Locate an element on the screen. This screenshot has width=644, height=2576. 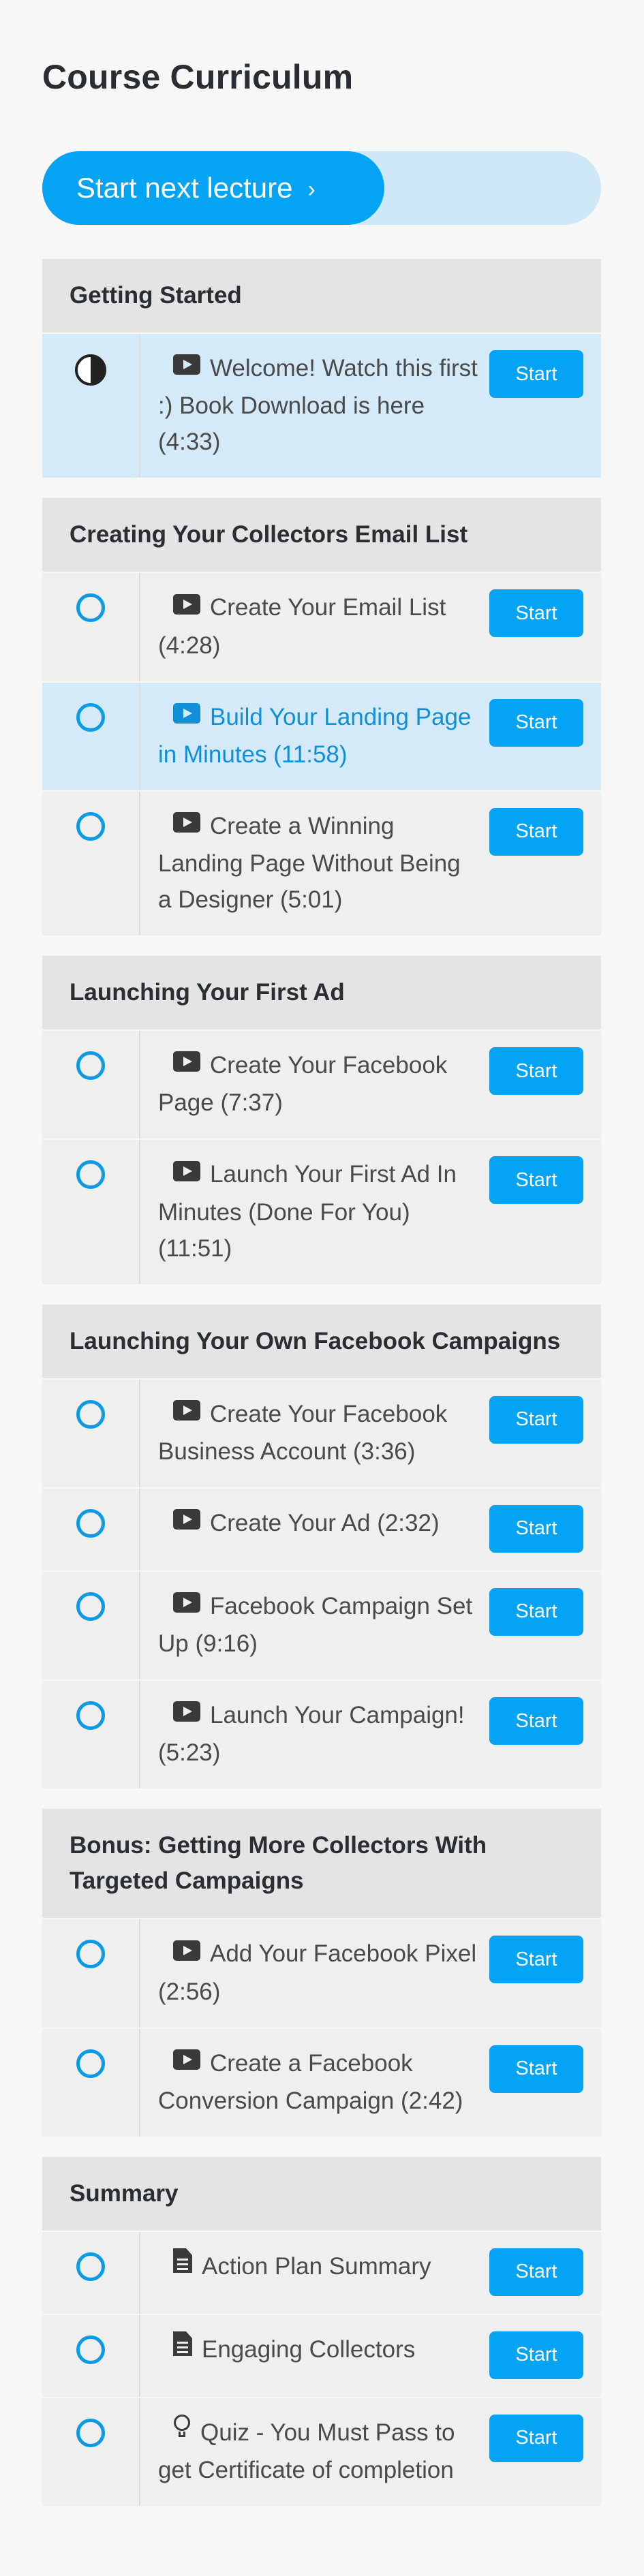
start-next-lecture-button: Start next lecture › is located at coordinates (213, 188).